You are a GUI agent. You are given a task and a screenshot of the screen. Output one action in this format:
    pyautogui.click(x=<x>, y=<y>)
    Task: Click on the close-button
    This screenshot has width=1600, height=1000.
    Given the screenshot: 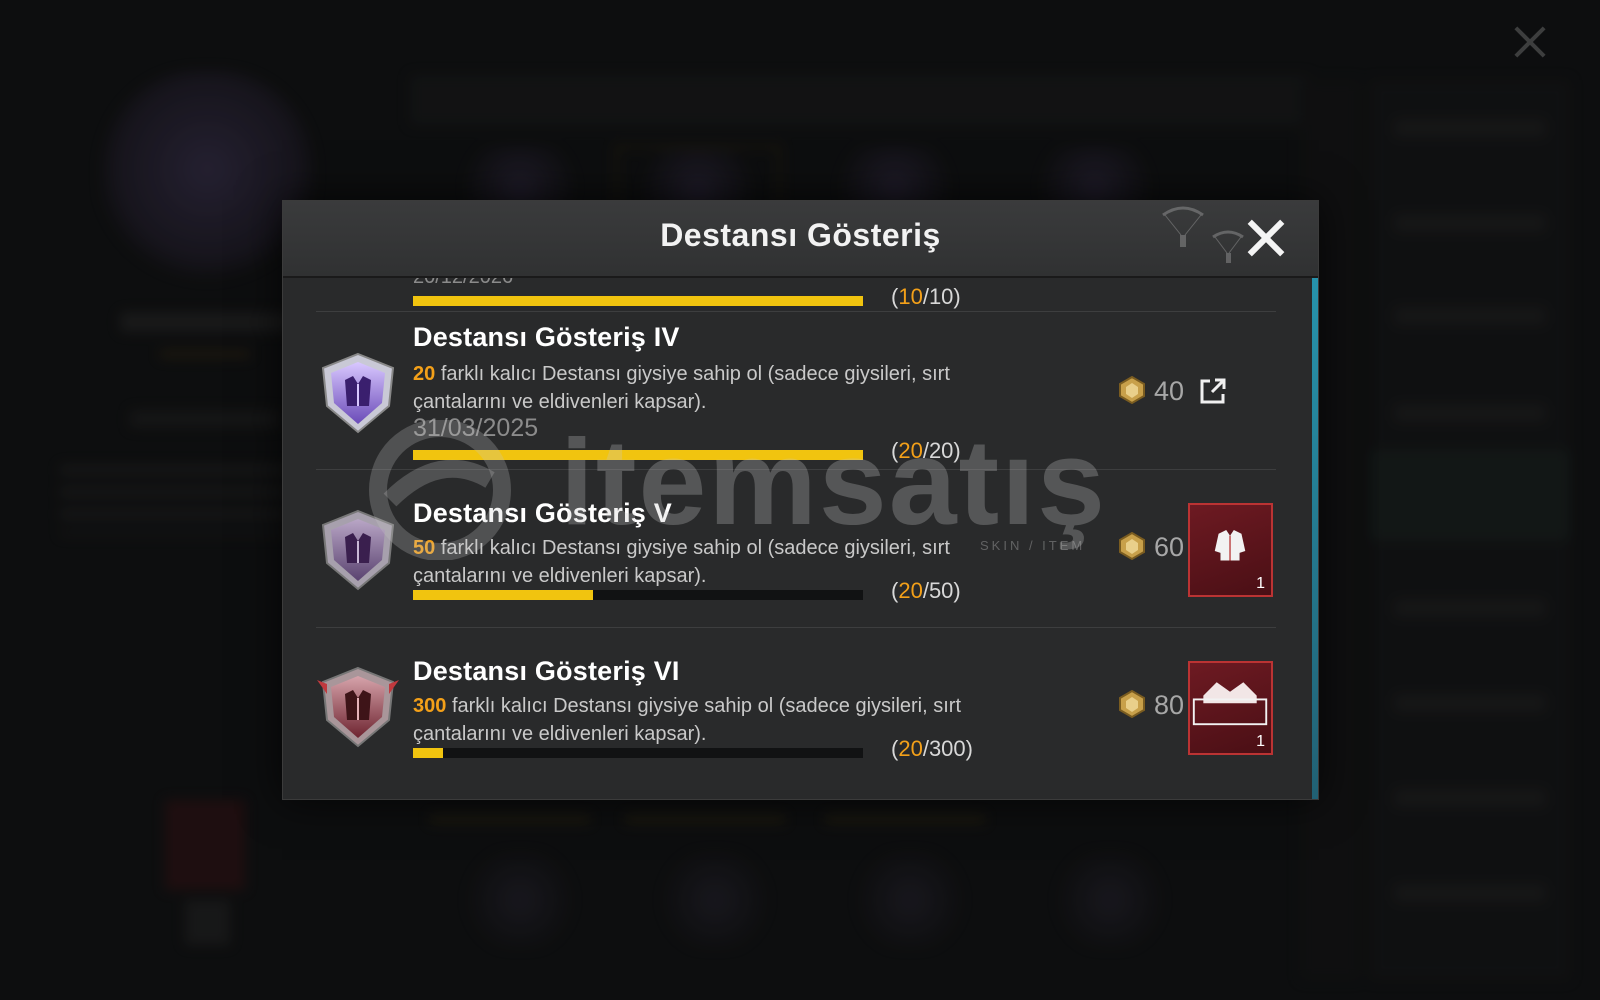 What is the action you would take?
    pyautogui.click(x=1266, y=238)
    